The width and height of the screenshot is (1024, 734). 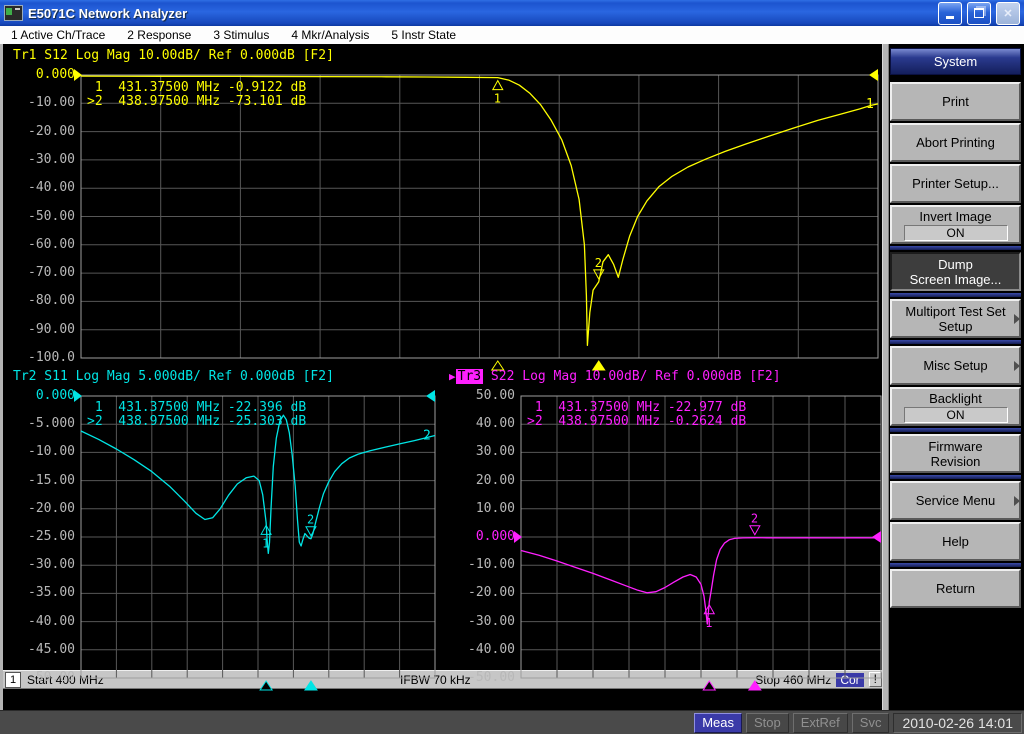 I want to click on restore-button, so click(x=979, y=13).